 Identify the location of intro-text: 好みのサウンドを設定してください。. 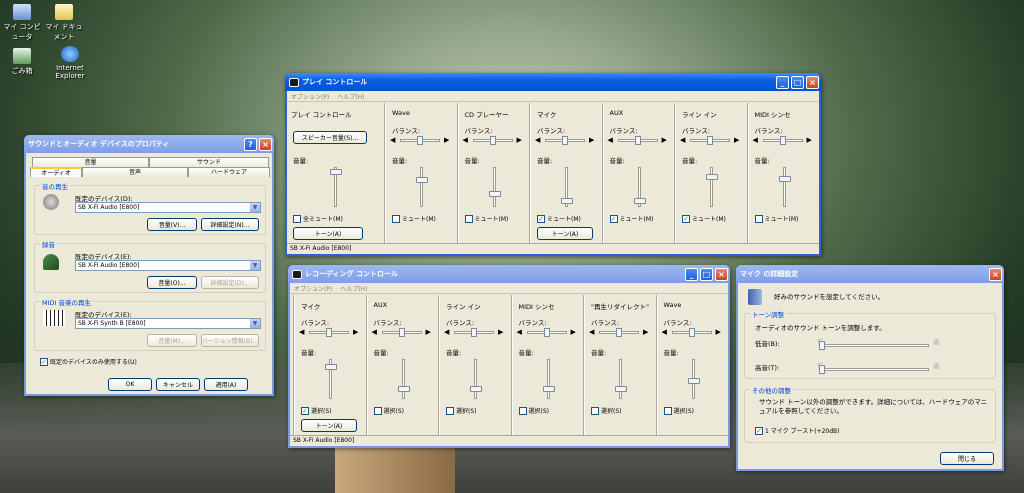
(829, 297).